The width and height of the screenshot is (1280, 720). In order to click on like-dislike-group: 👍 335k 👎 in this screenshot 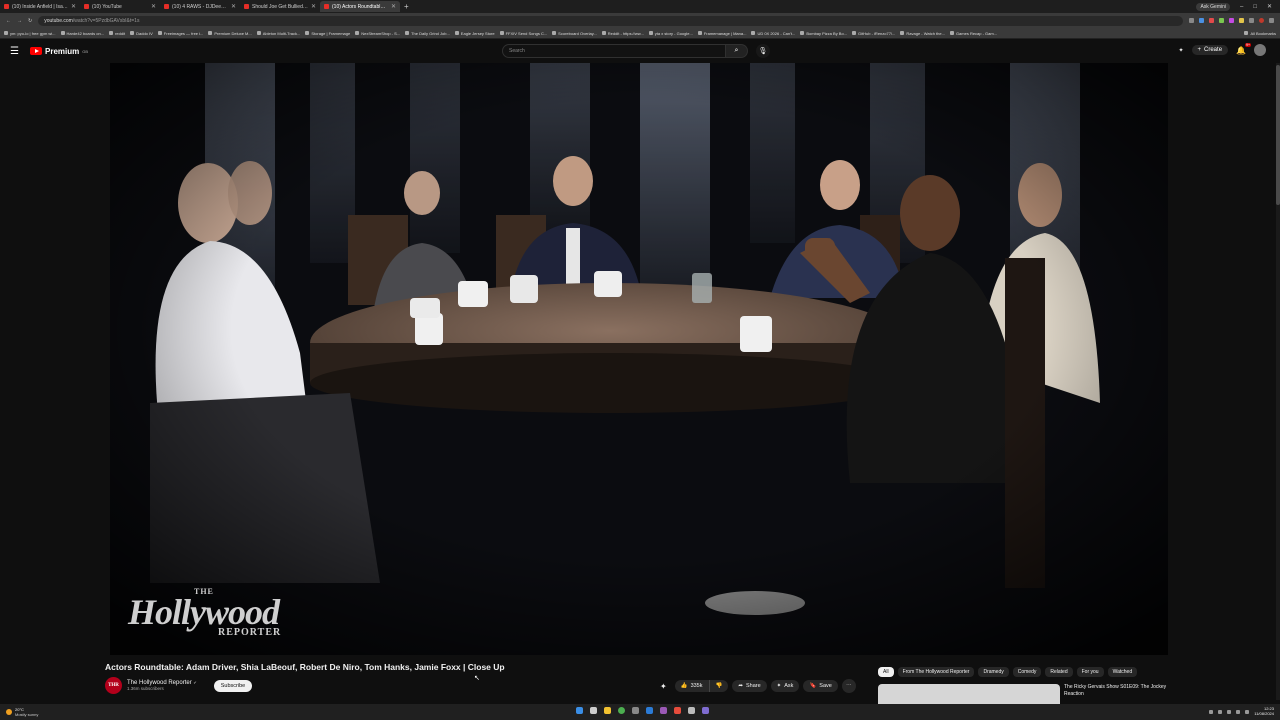, I will do `click(701, 686)`.